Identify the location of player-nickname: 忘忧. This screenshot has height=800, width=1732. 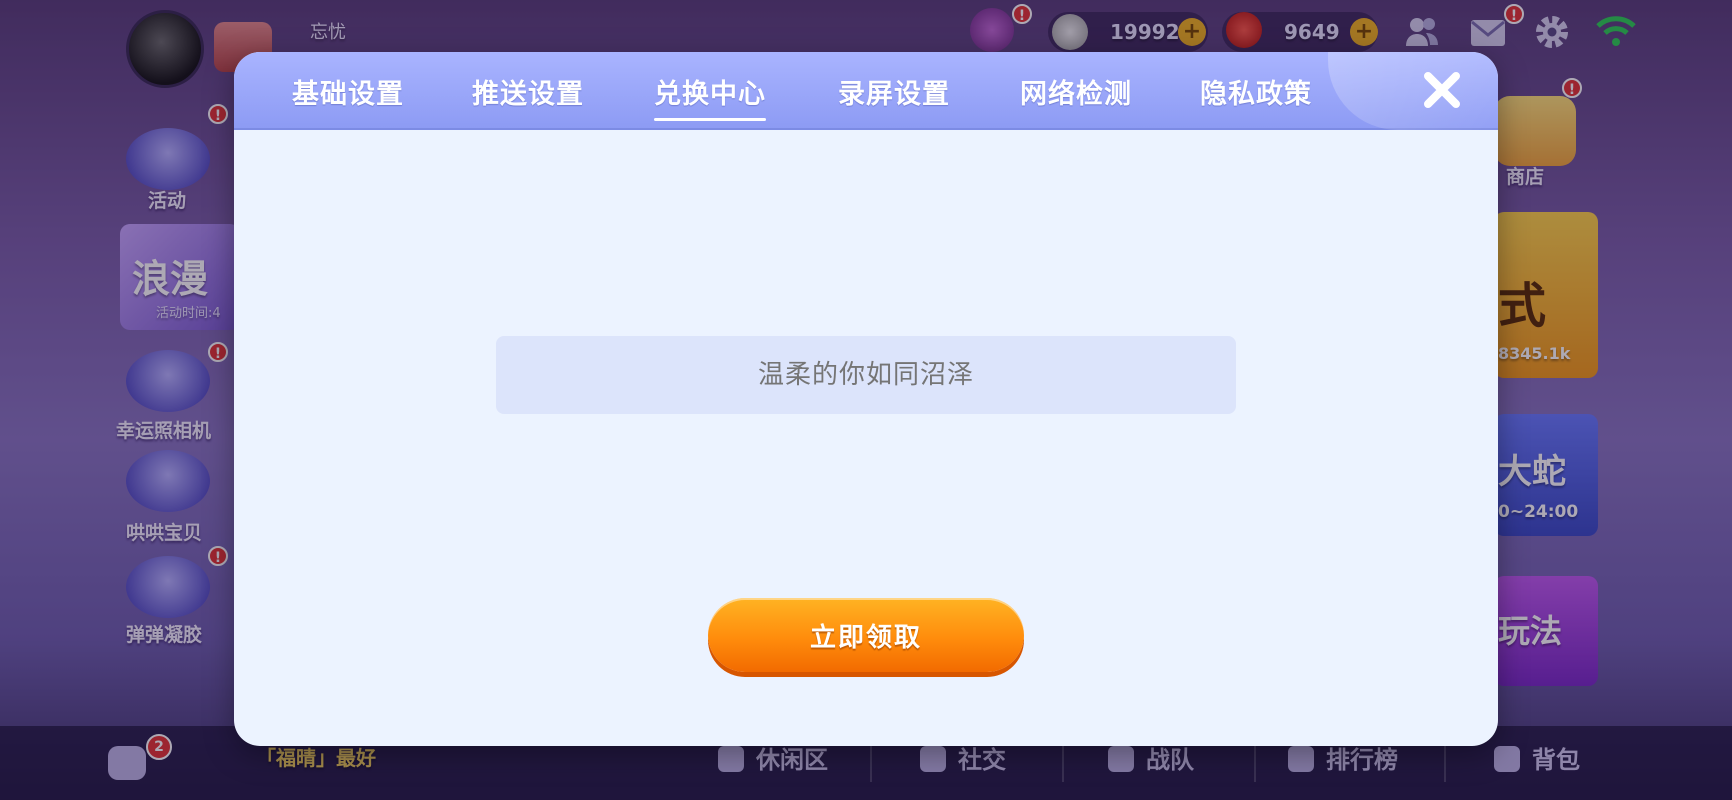
(328, 32).